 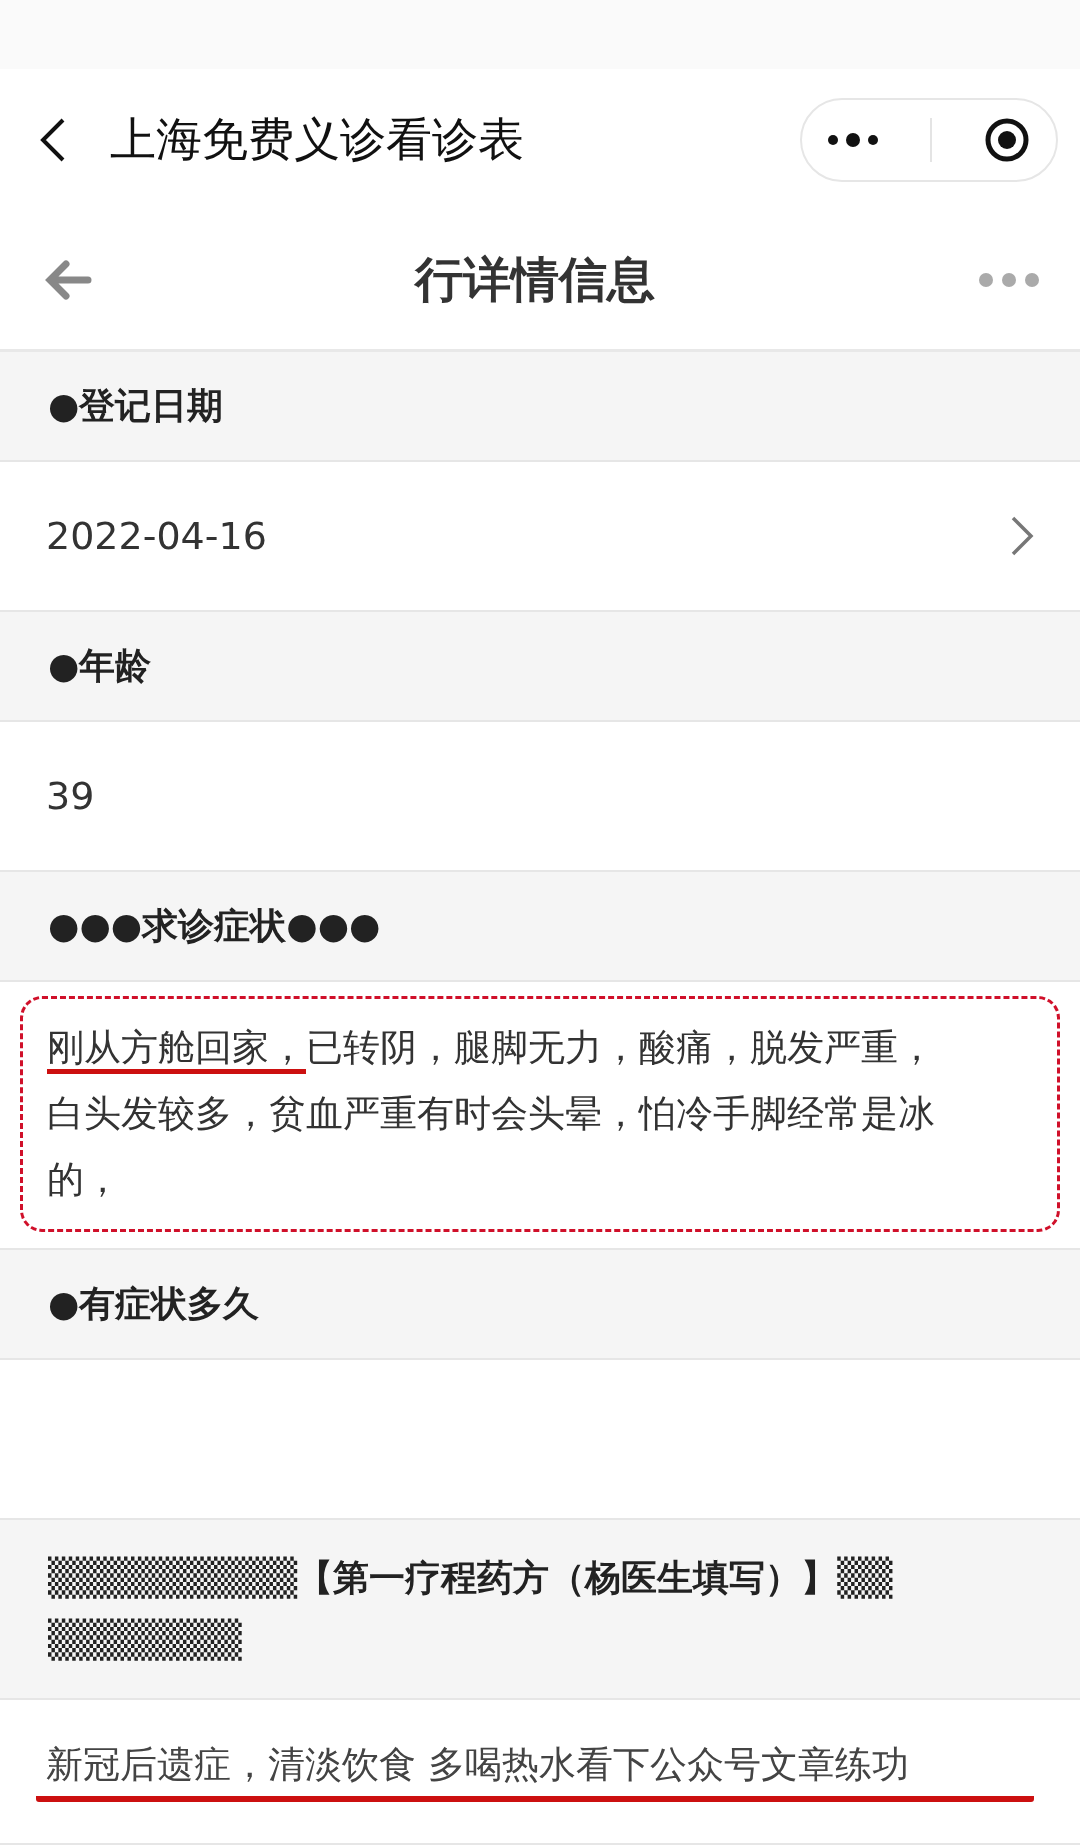 I want to click on chevron-right-icon, so click(x=1022, y=536).